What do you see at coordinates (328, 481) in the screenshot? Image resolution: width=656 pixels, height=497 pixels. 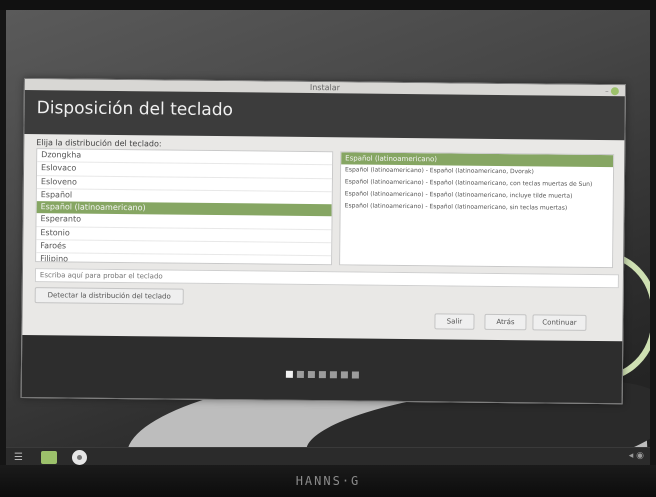 I see `monitor-brand-logo: HANNS·G` at bounding box center [328, 481].